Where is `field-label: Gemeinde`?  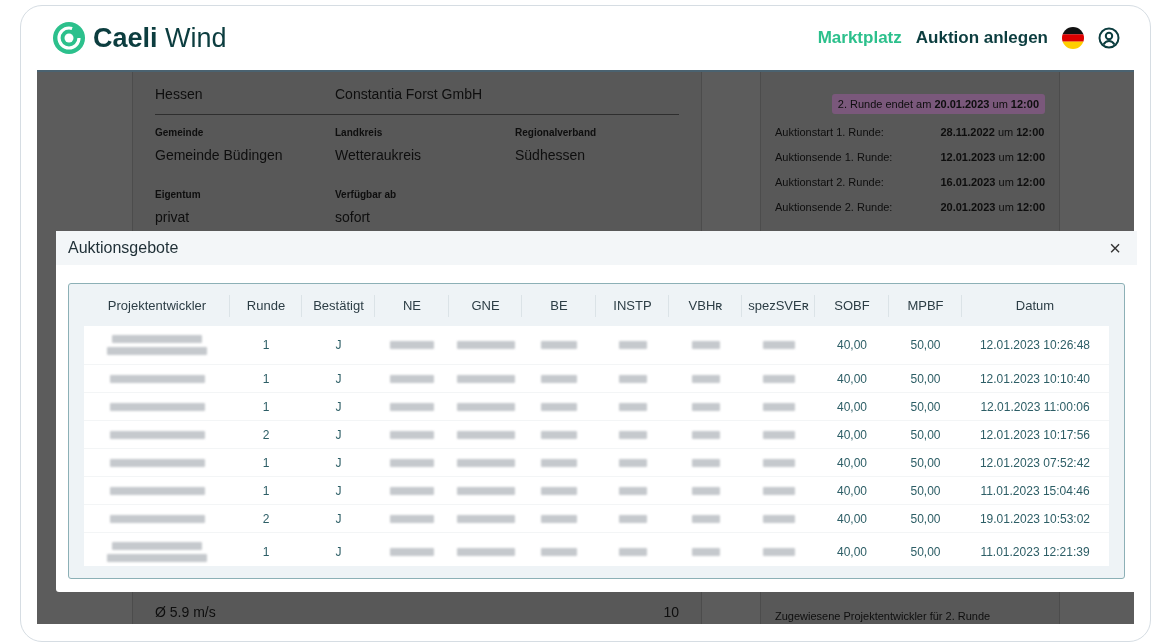 field-label: Gemeinde is located at coordinates (180, 132).